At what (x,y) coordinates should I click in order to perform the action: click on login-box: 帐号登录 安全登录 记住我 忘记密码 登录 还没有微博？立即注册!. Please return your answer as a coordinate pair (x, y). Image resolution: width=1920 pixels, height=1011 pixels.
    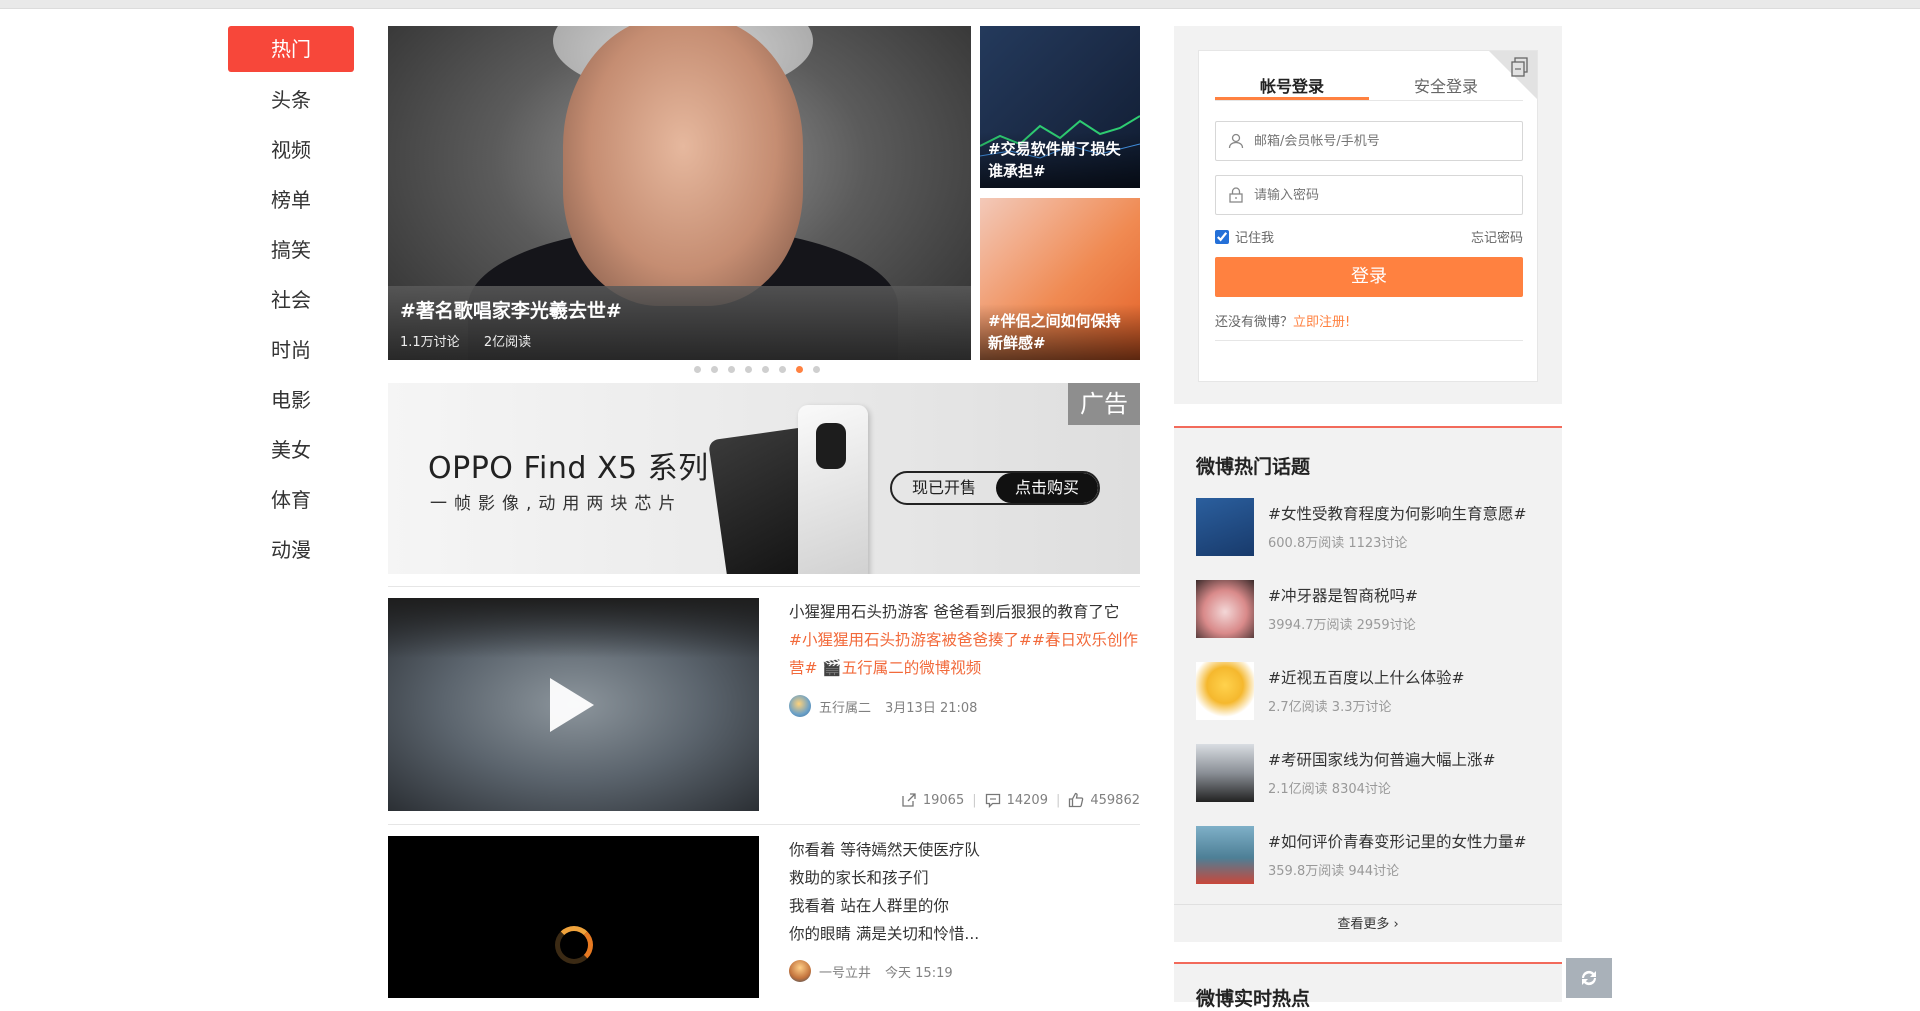
    Looking at the image, I should click on (1368, 216).